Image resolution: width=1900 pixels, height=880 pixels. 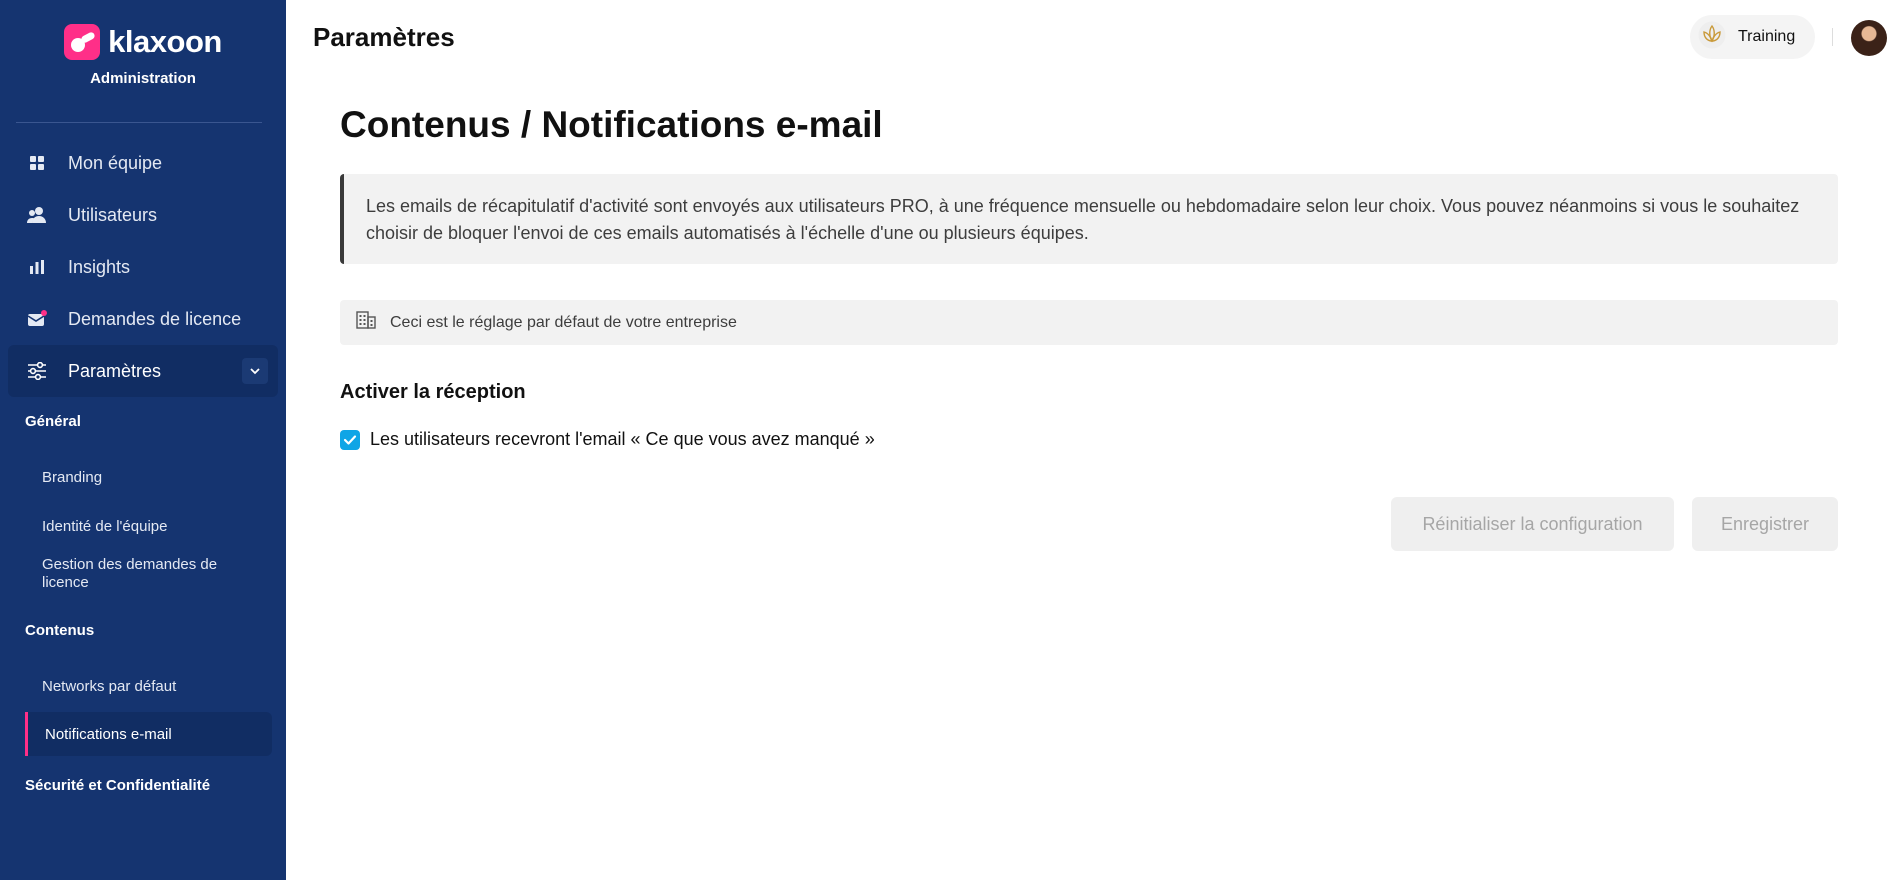 What do you see at coordinates (60, 630) in the screenshot?
I see `section-title-contenus: Contenus` at bounding box center [60, 630].